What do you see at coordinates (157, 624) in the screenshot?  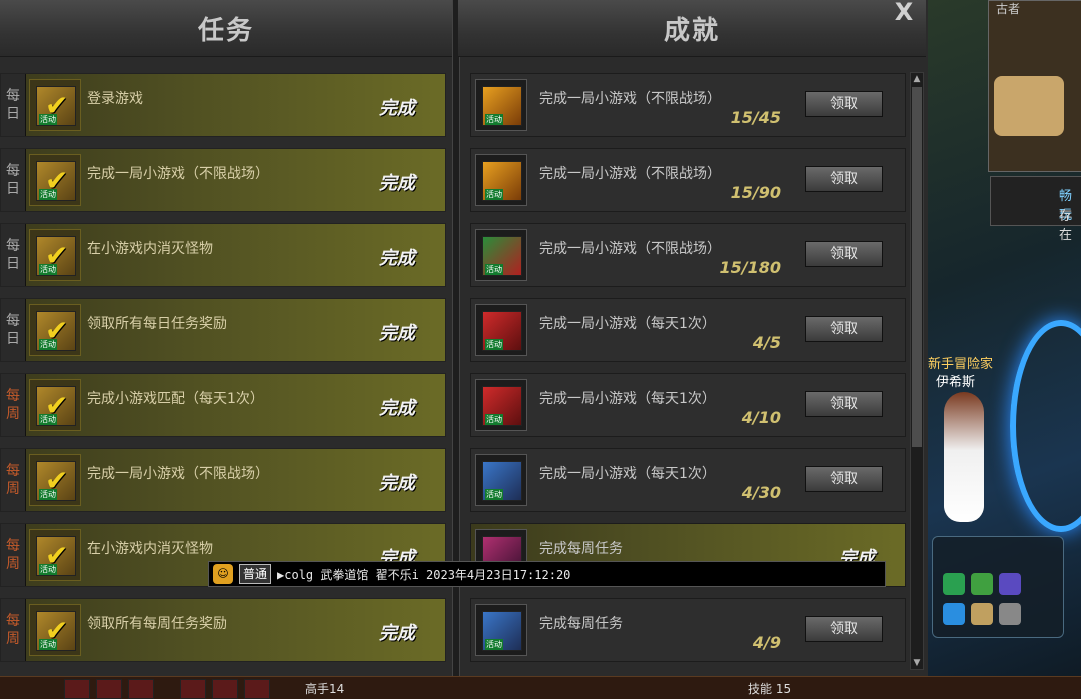 I see `quest-title: 领取所有每周任务奖励` at bounding box center [157, 624].